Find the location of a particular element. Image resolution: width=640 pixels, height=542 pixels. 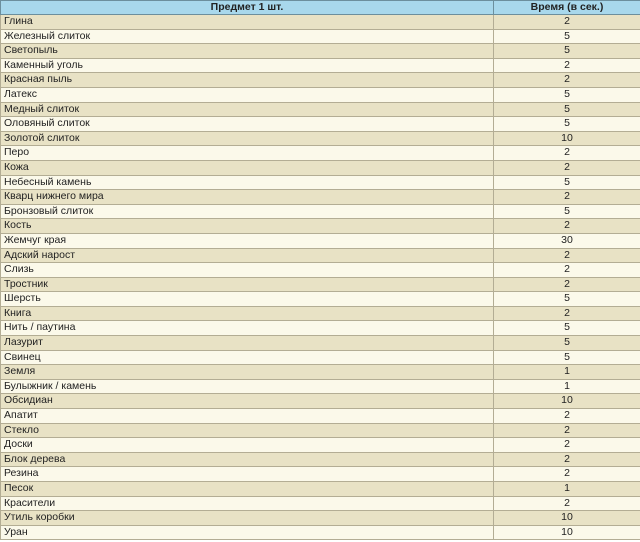

table-row: Жемчуг края 30 is located at coordinates (320, 240).